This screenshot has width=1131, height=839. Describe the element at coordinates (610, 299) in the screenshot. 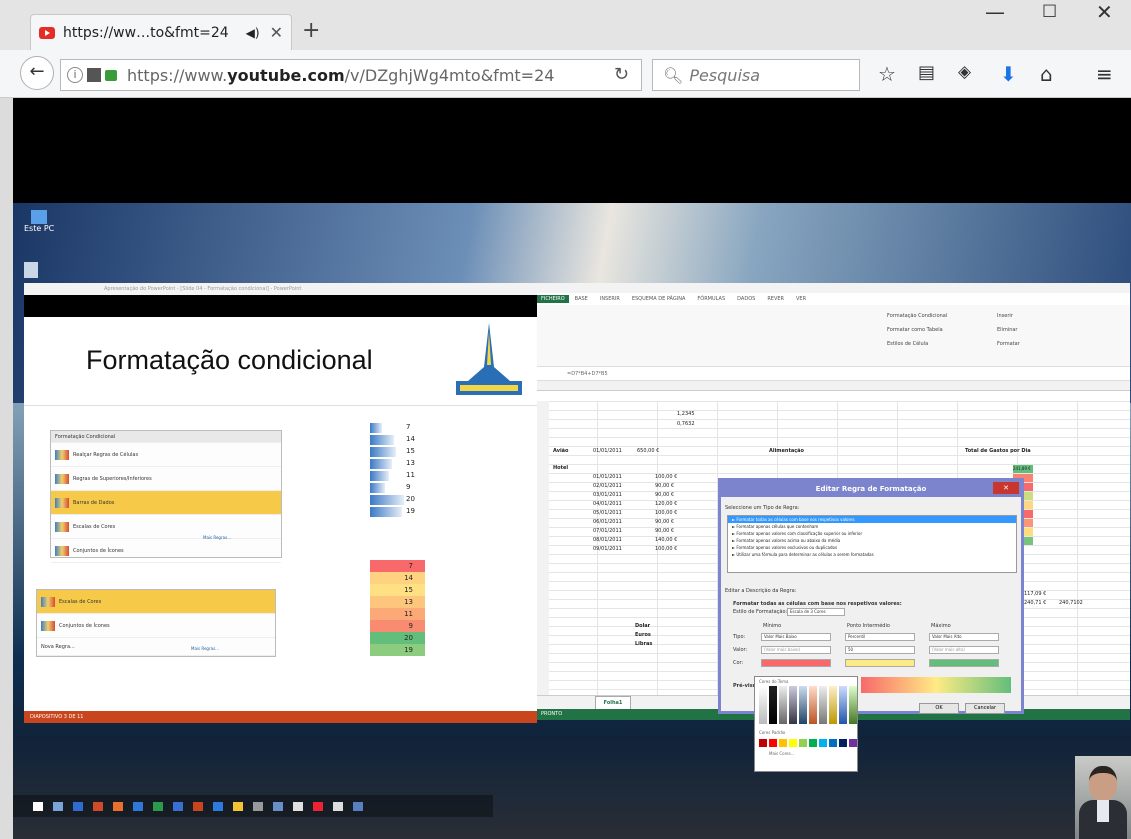

I see `tab-insert: INSERIR` at that location.